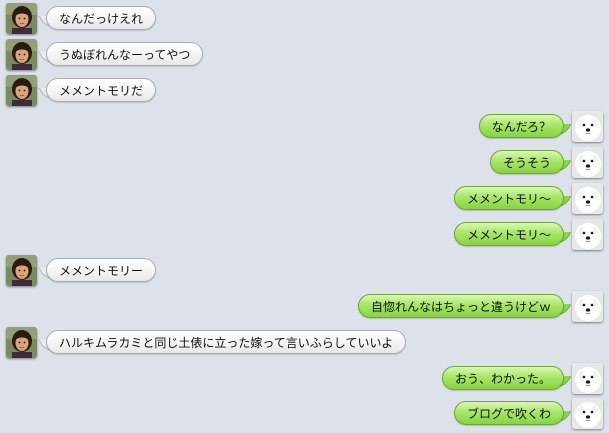 The width and height of the screenshot is (609, 433). I want to click on message-row: そうそう, so click(304, 164).